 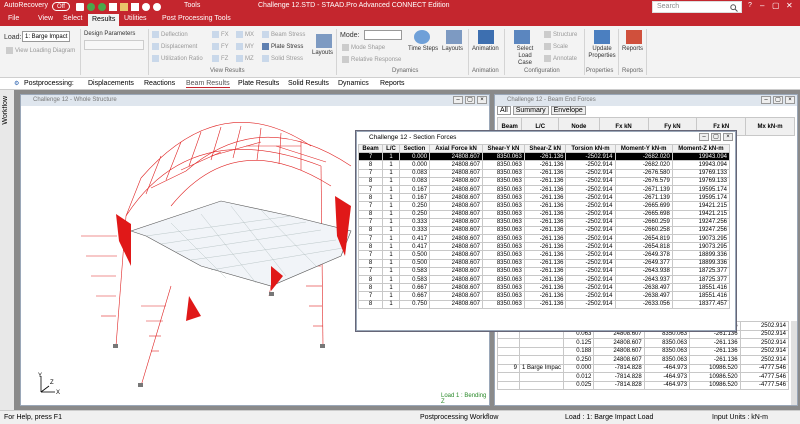 I want to click on select-load-case-label: Select Load Case, so click(x=525, y=56).